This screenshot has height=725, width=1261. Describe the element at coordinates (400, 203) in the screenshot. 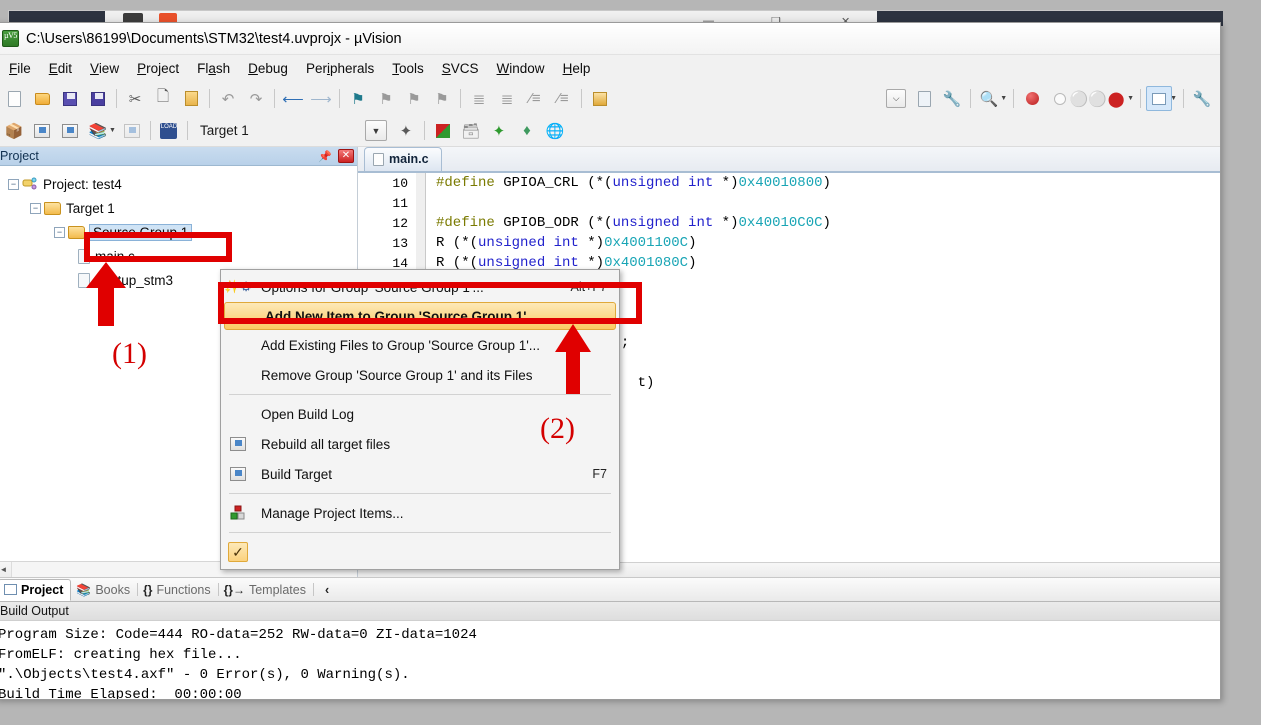

I see `line-number: 11` at that location.